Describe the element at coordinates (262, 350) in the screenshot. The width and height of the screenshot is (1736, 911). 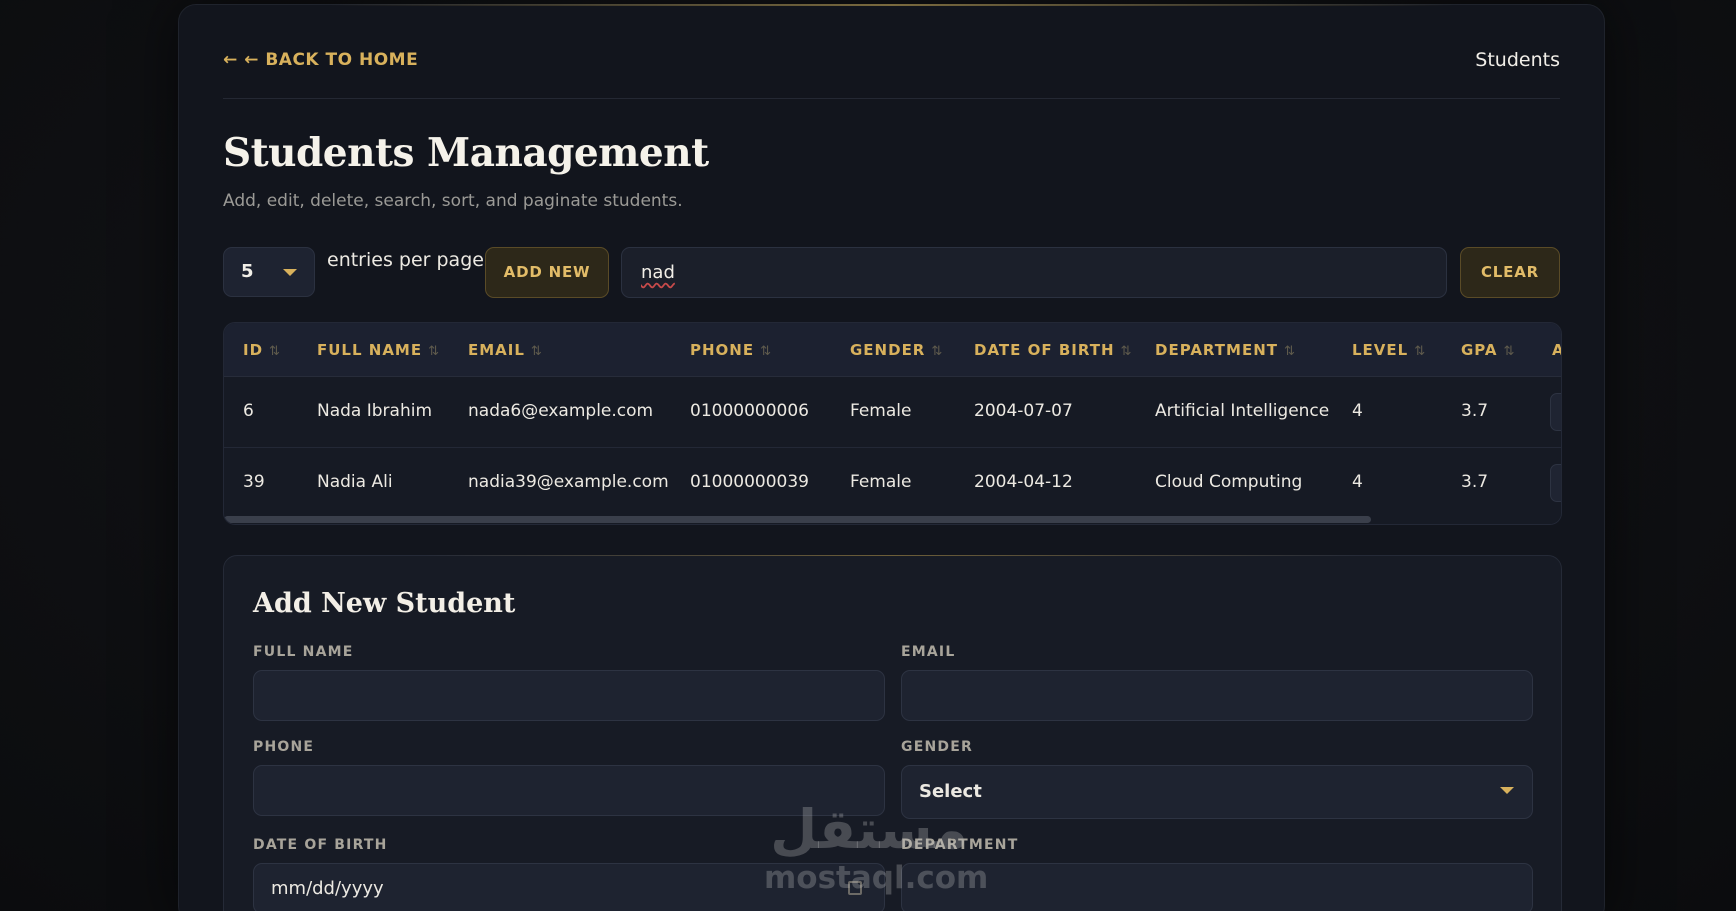
I see `column-header-id: ID ⇅` at that location.